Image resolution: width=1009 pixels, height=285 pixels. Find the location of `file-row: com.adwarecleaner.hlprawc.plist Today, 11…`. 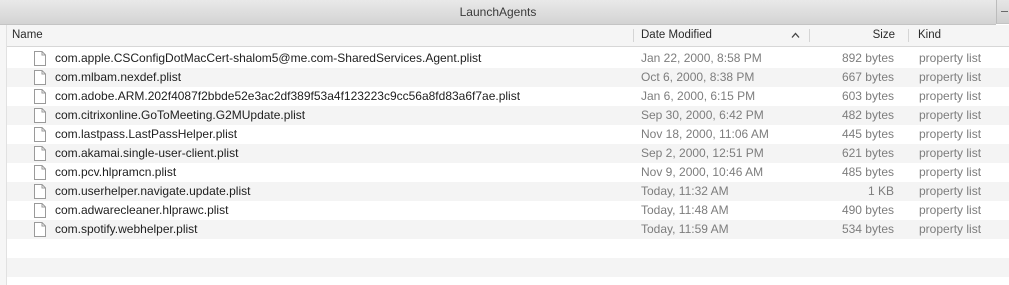

file-row: com.adwarecleaner.hlprawc.plist Today, 11… is located at coordinates (508, 210).